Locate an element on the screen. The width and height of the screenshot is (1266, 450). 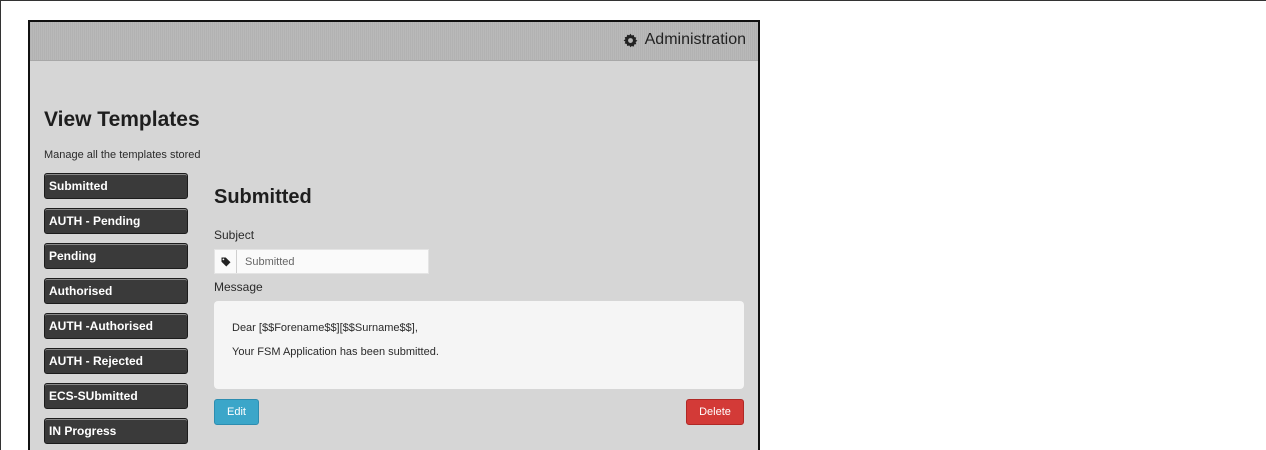
delete-button: Delete is located at coordinates (715, 412).